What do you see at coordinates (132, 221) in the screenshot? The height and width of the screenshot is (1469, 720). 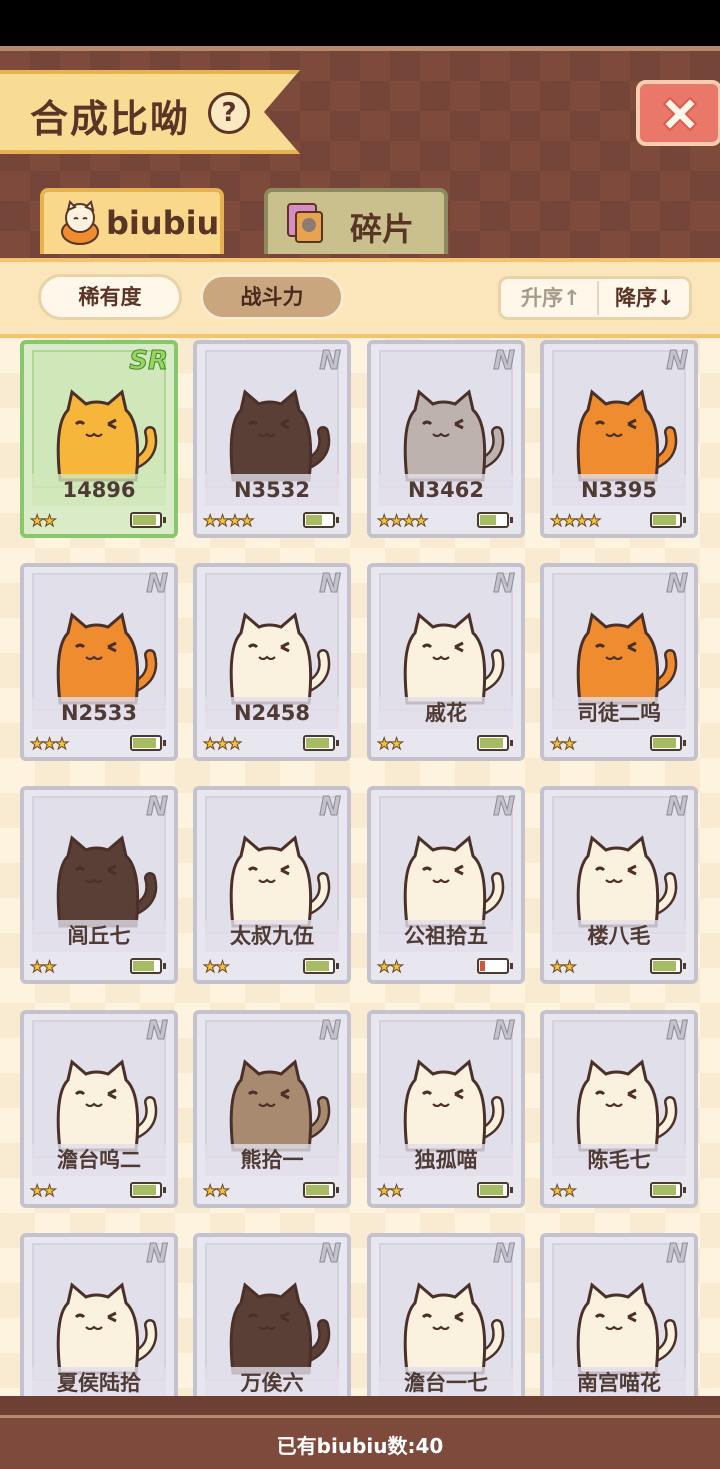 I see `tab-biubiu: biubiu` at bounding box center [132, 221].